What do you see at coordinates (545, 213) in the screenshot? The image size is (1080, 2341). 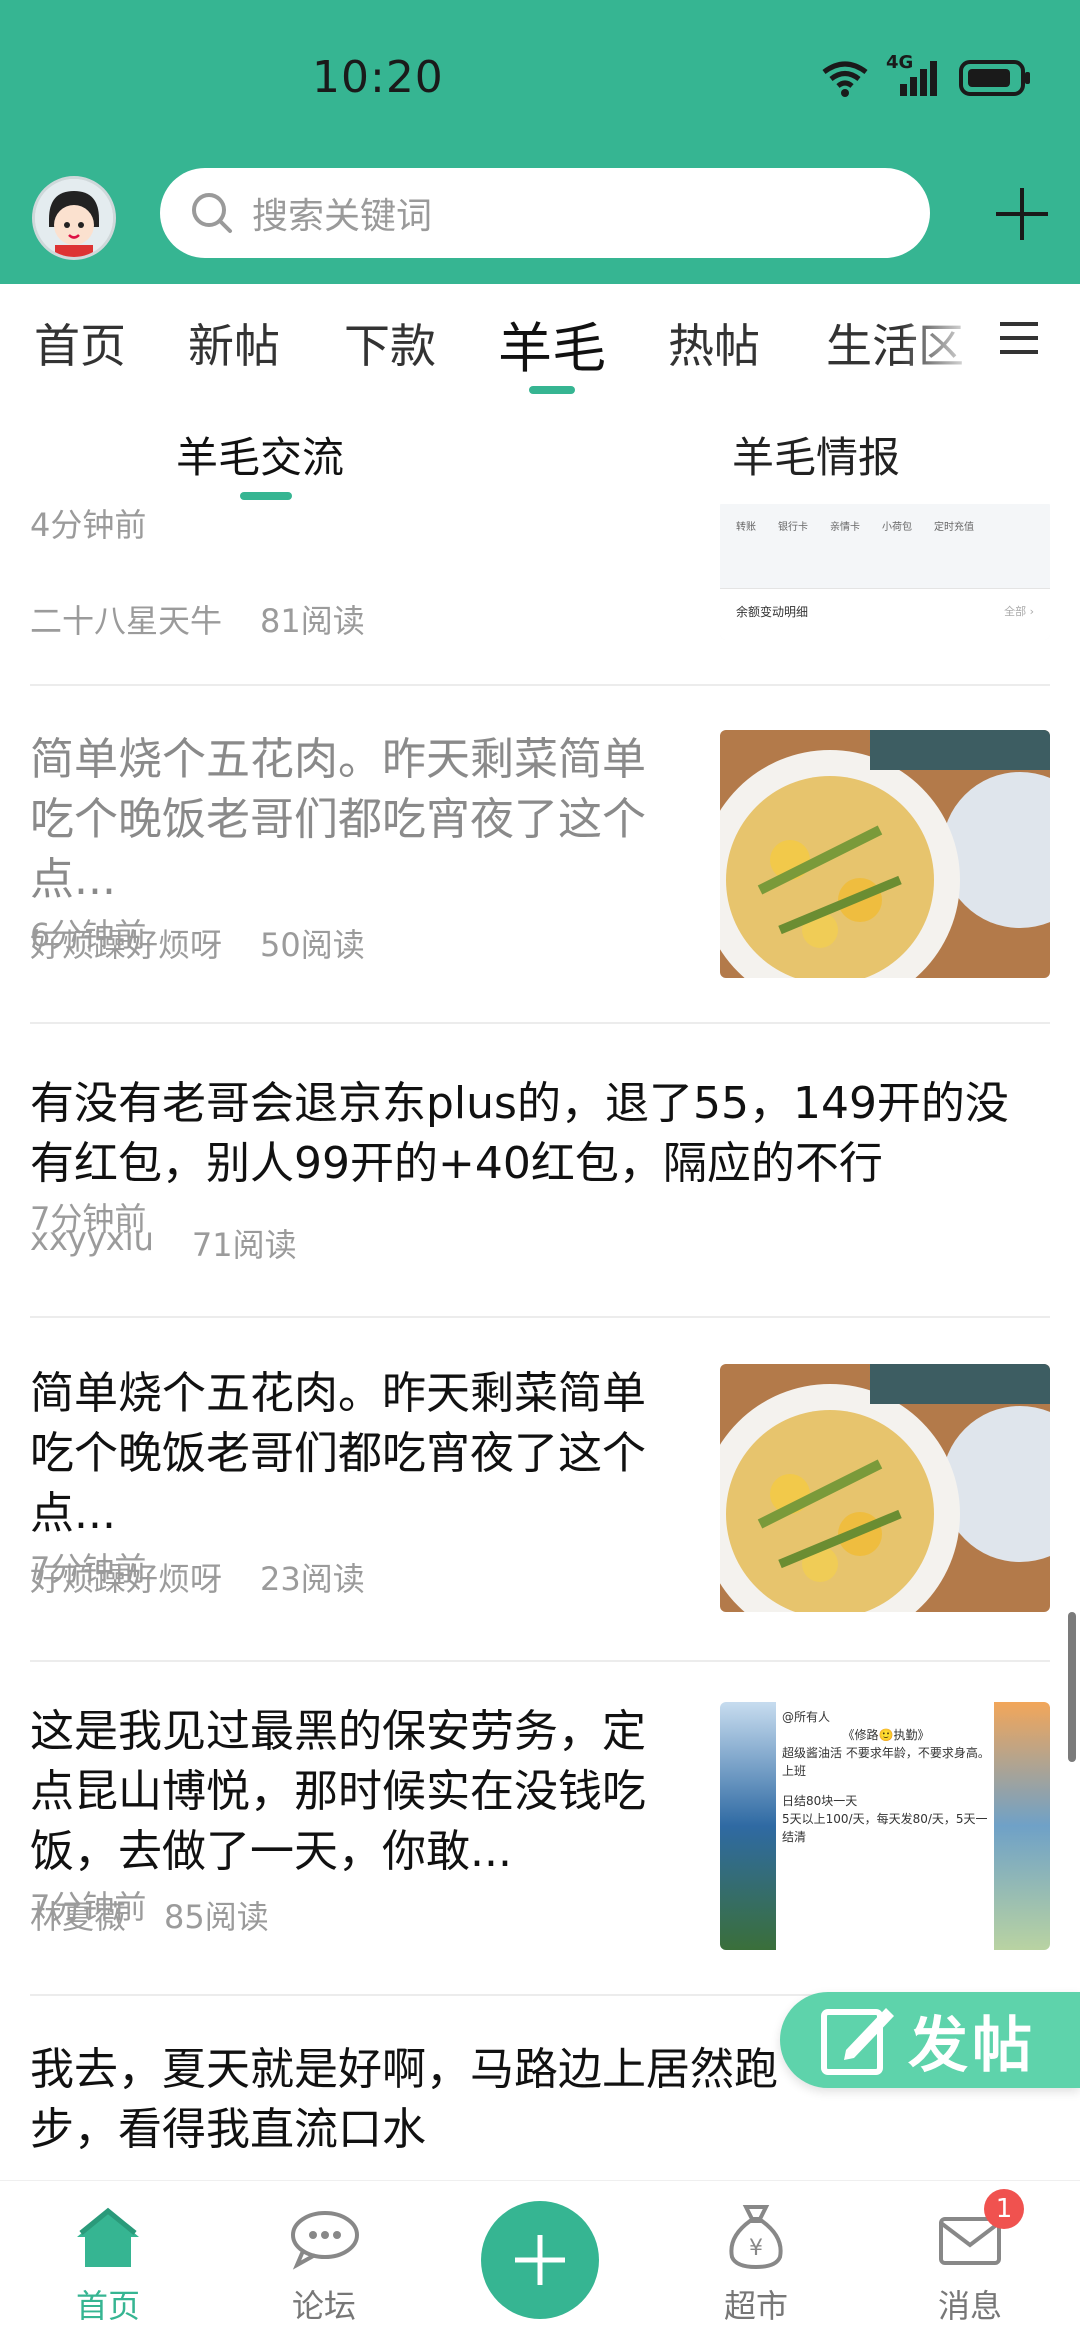 I see `search-input: 搜索关键词` at bounding box center [545, 213].